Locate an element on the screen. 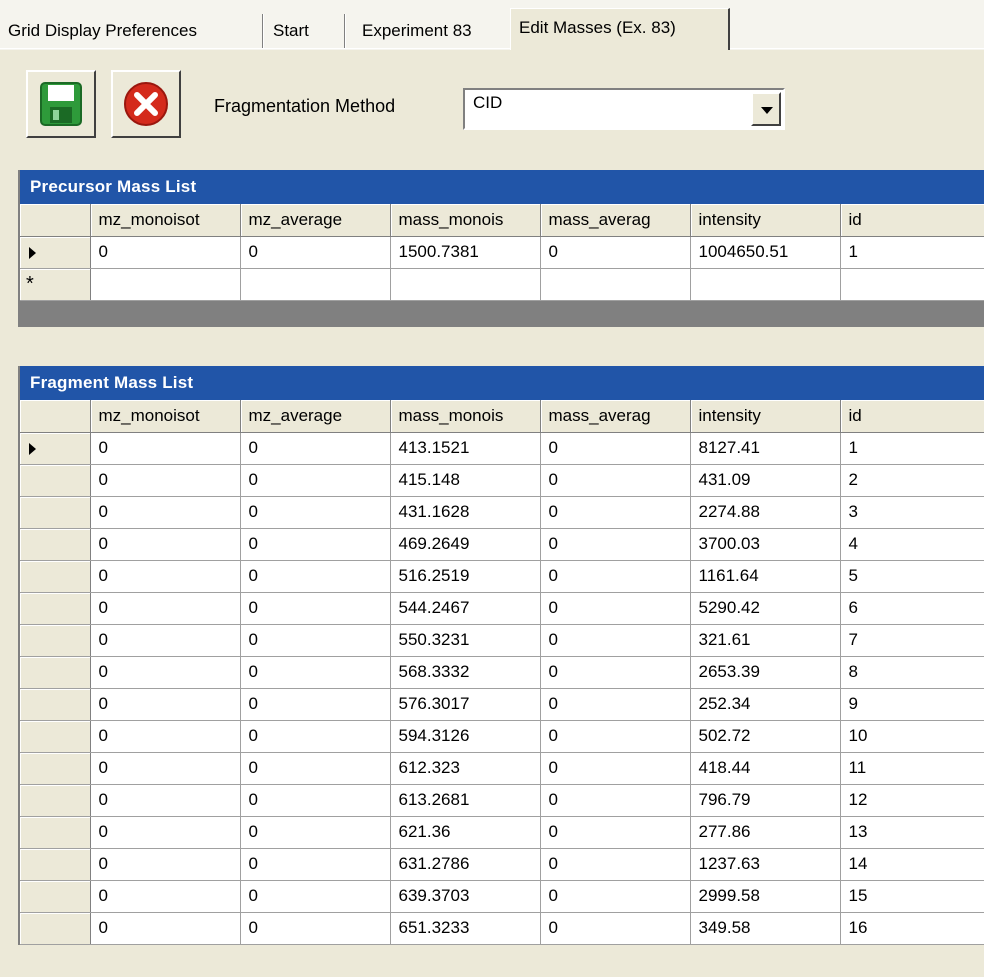 The width and height of the screenshot is (984, 977). cancel-button is located at coordinates (146, 104).